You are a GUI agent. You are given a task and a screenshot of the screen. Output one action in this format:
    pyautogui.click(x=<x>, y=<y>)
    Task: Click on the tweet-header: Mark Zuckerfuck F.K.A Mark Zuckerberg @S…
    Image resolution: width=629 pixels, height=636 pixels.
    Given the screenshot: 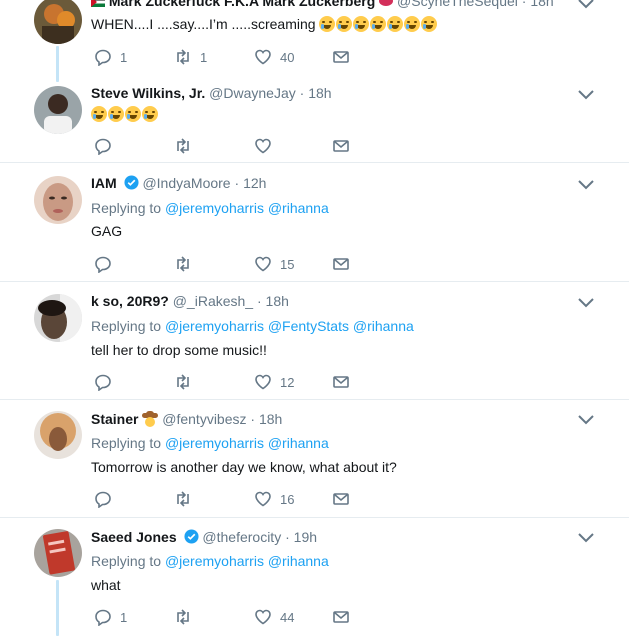 What is the action you would take?
    pyautogui.click(x=322, y=4)
    